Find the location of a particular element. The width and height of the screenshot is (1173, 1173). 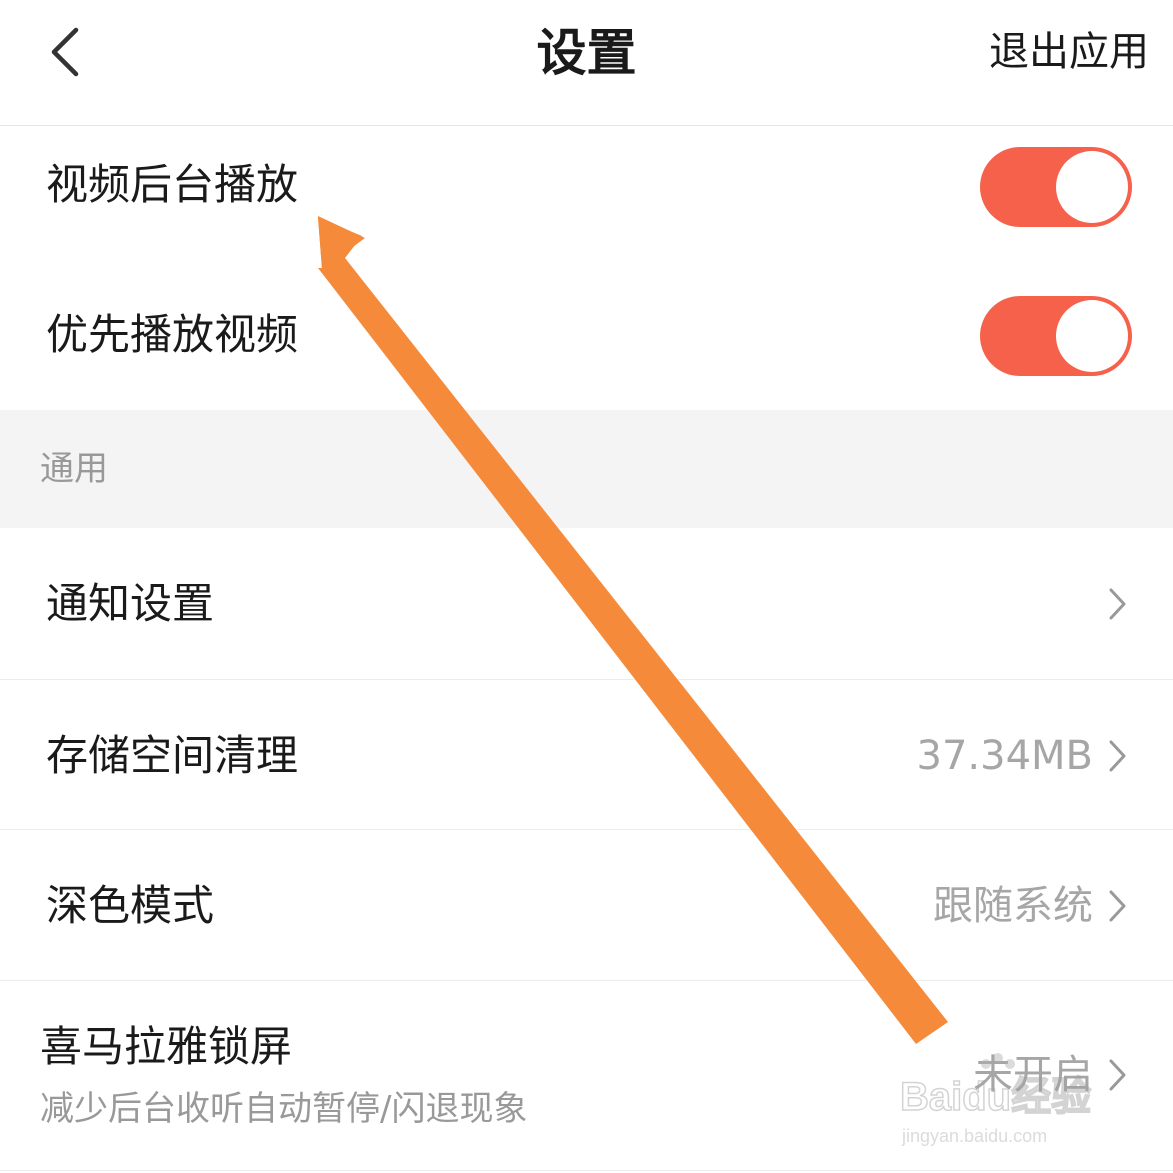

page-title: 设置 is located at coordinates (586, 53).